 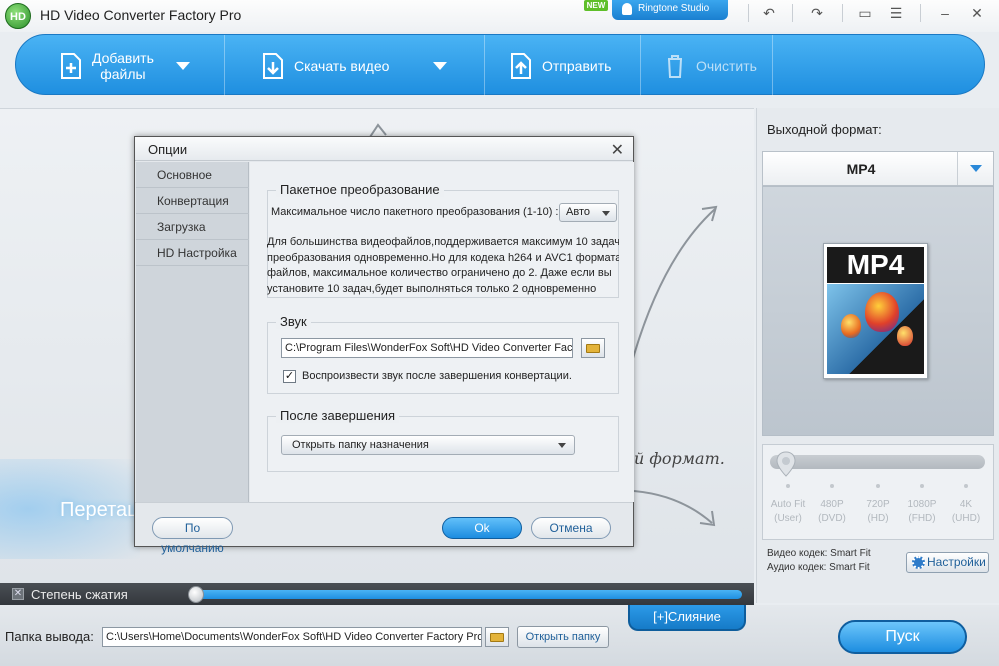 I want to click on send-button: Отправить, so click(x=560, y=65).